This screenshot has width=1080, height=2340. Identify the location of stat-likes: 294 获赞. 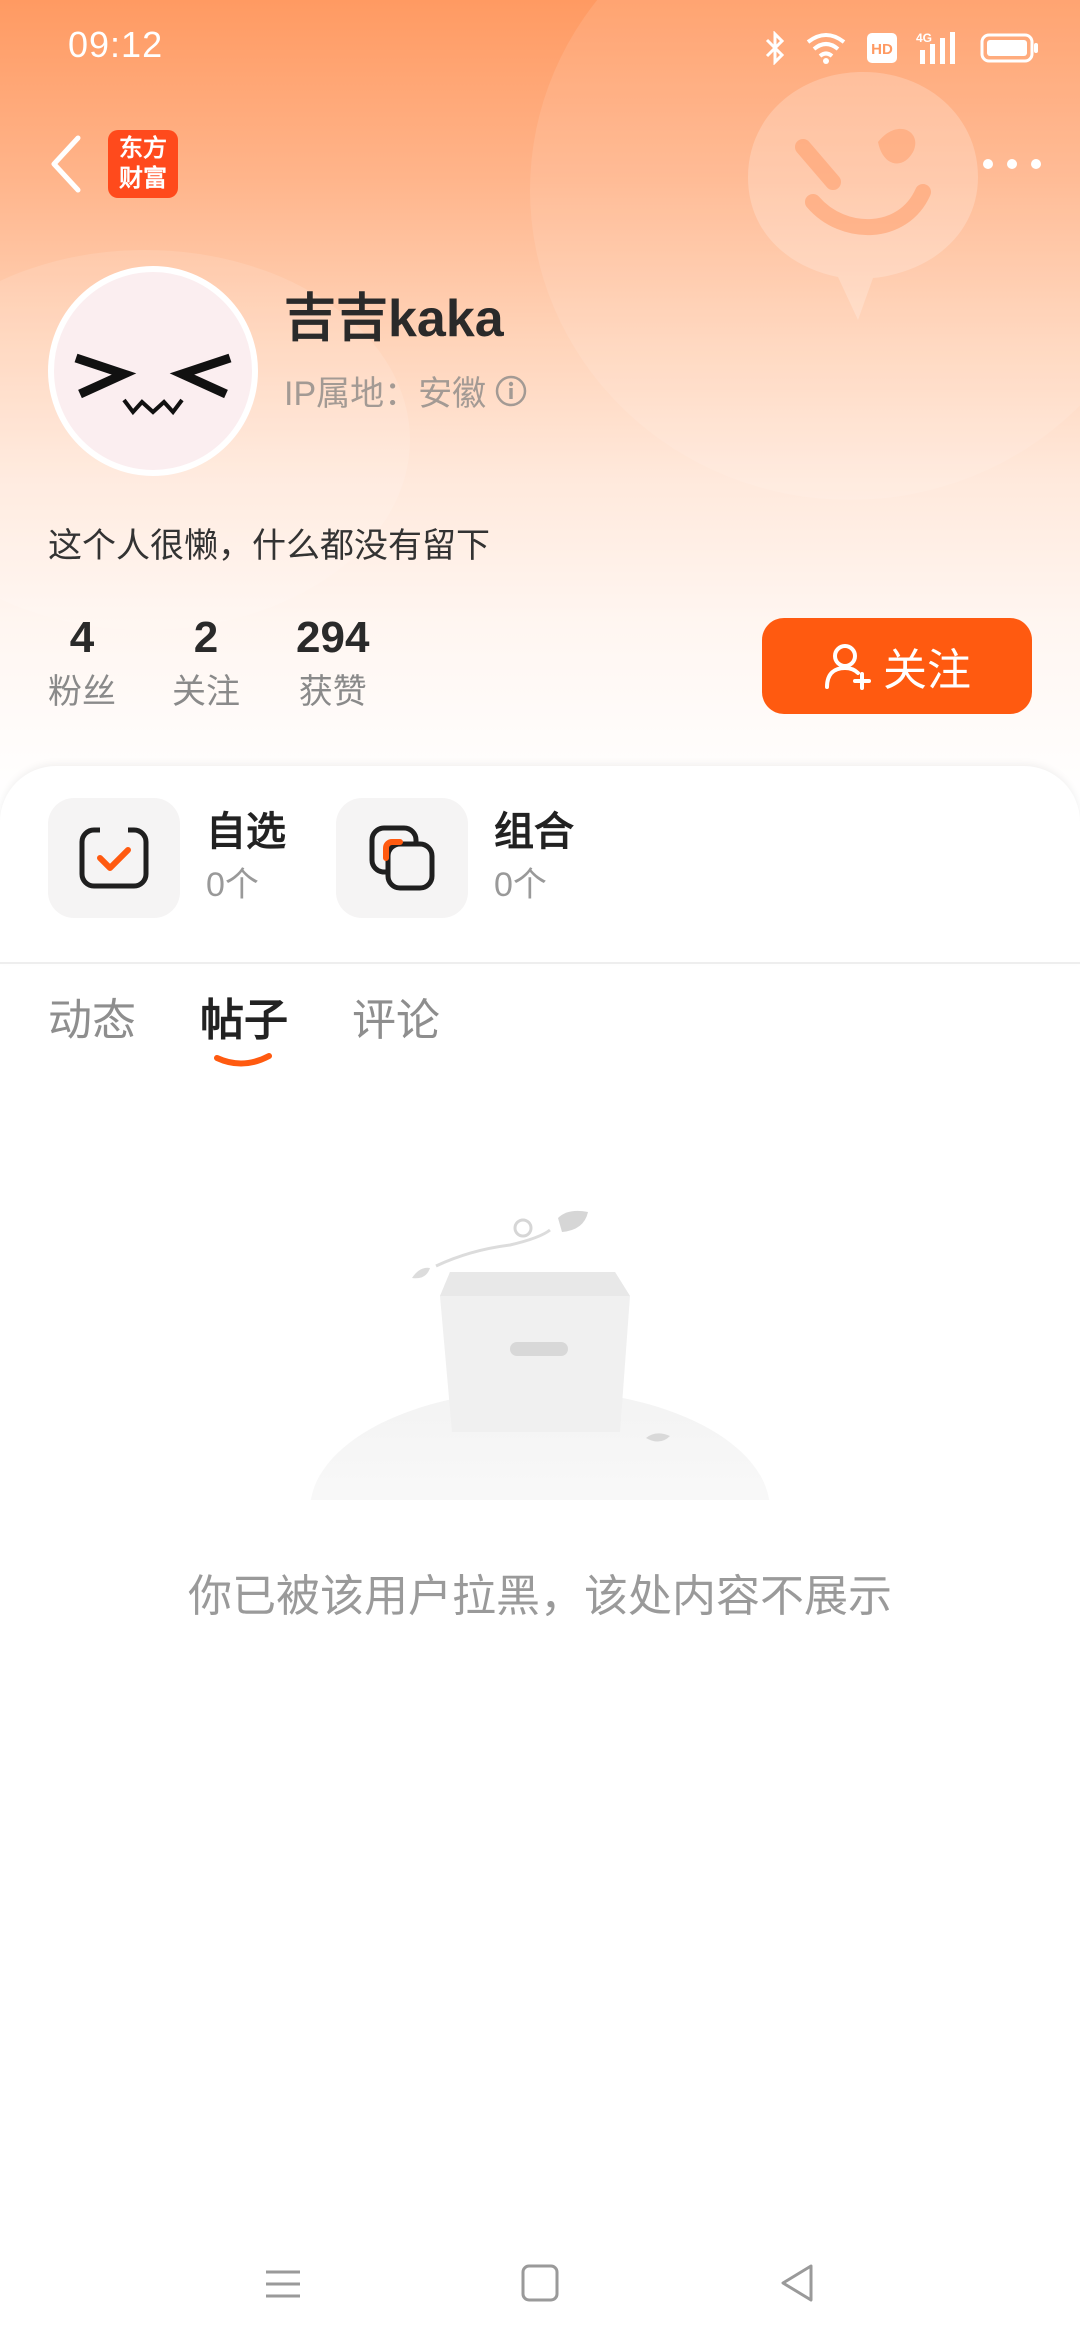
(332, 664).